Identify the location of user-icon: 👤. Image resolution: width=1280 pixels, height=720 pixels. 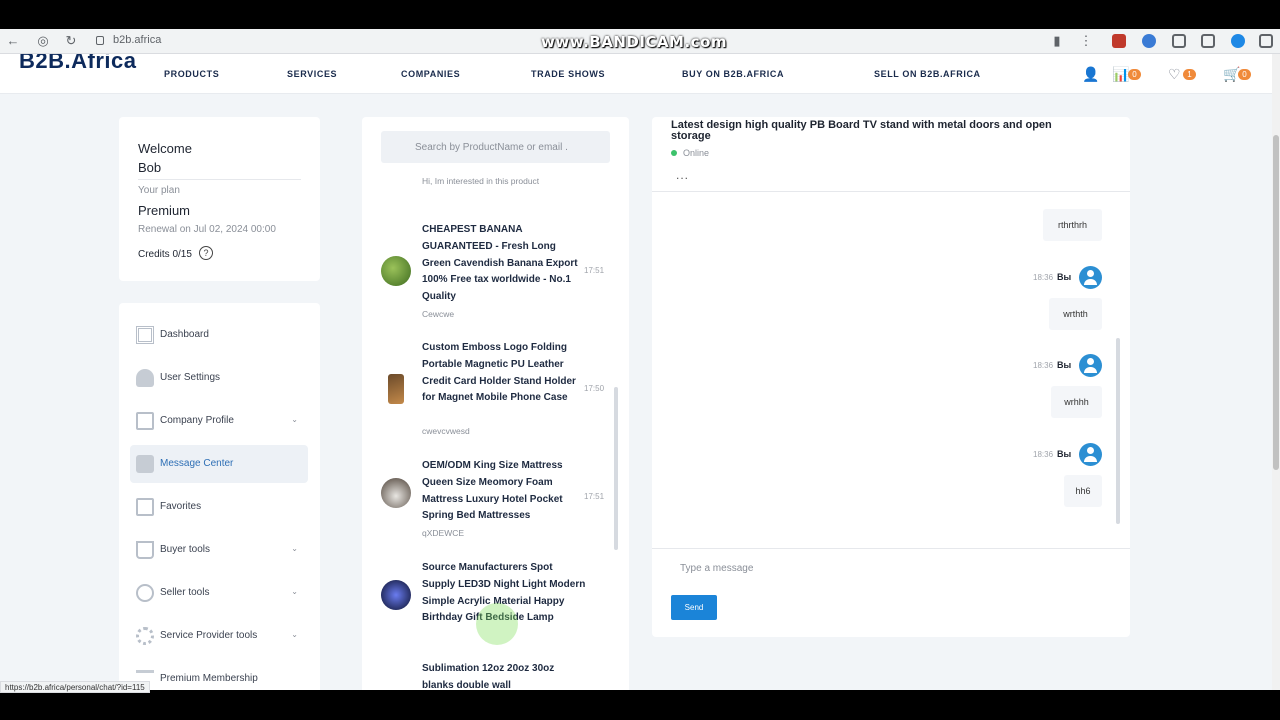
(1090, 74).